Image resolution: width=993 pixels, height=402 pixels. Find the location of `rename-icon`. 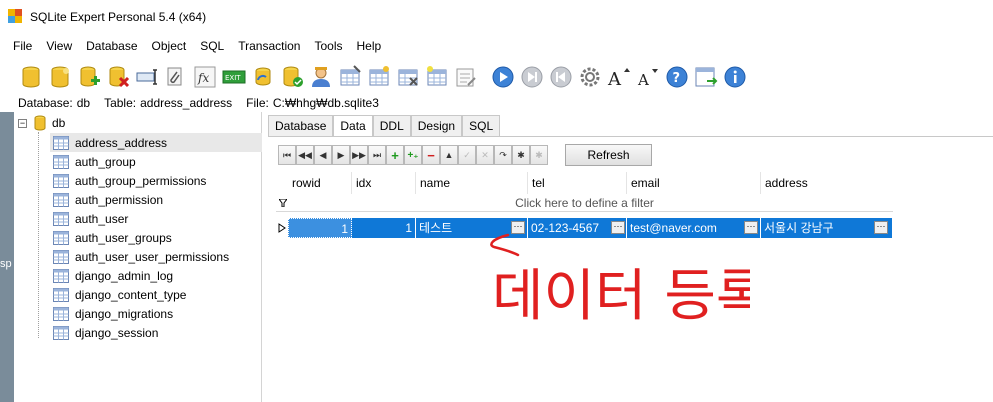

rename-icon is located at coordinates (146, 77).